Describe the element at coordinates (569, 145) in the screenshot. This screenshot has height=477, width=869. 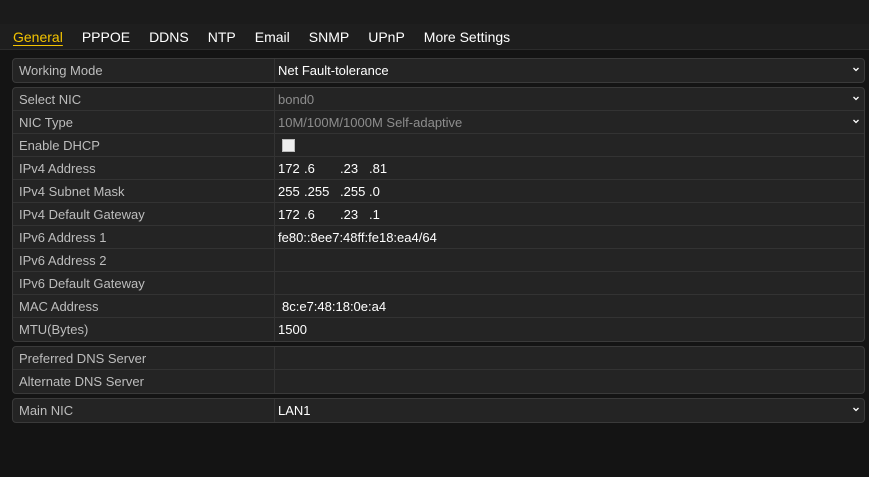
I see `enable-dhcp-cell` at that location.